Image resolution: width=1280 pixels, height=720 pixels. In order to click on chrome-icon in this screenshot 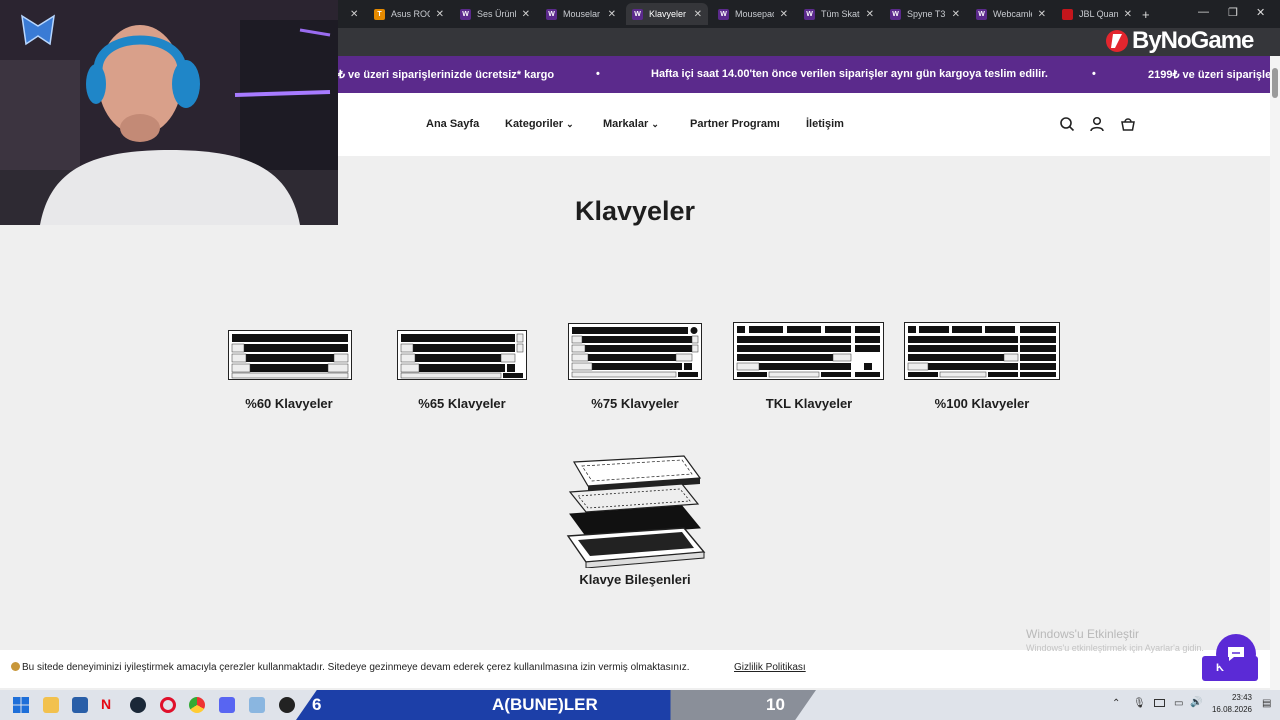, I will do `click(197, 705)`.